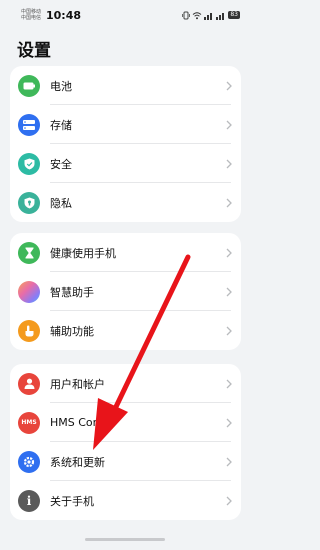 The width and height of the screenshot is (320, 550). Describe the element at coordinates (29, 85) in the screenshot. I see `battery-icon` at that location.